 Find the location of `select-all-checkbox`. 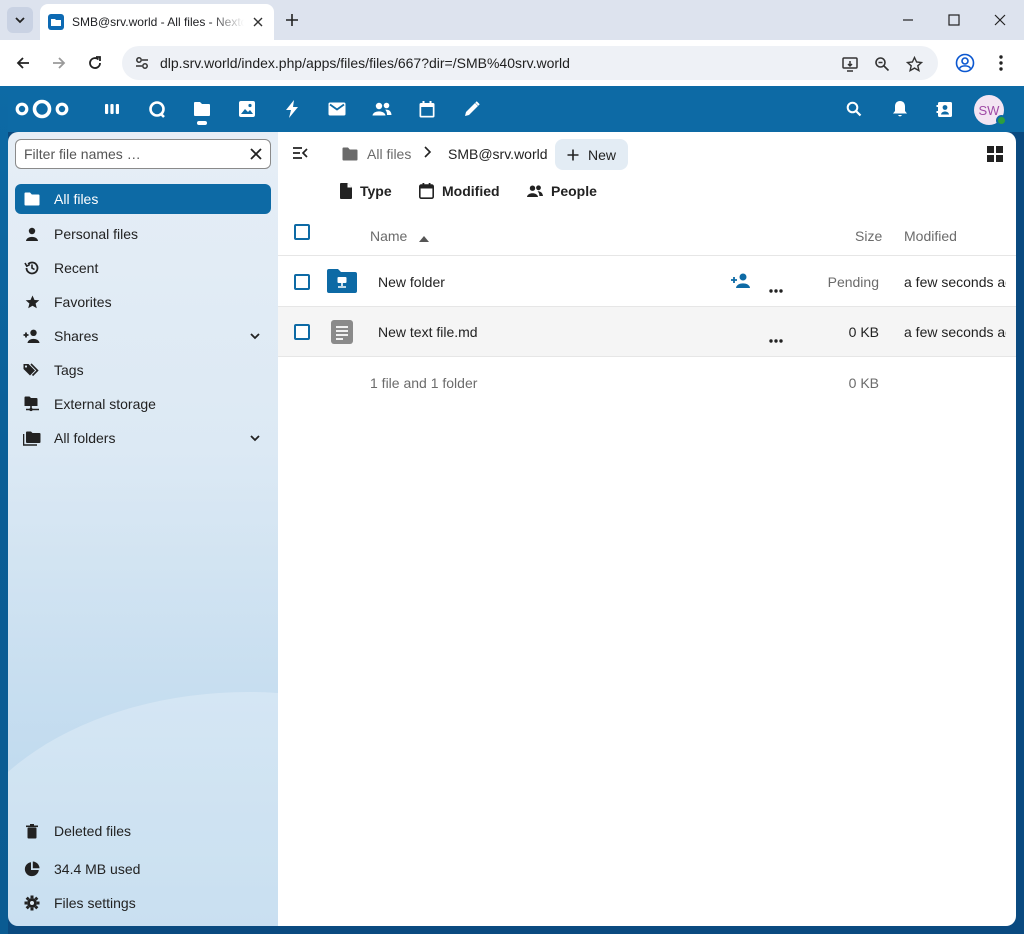

select-all-checkbox is located at coordinates (302, 232).